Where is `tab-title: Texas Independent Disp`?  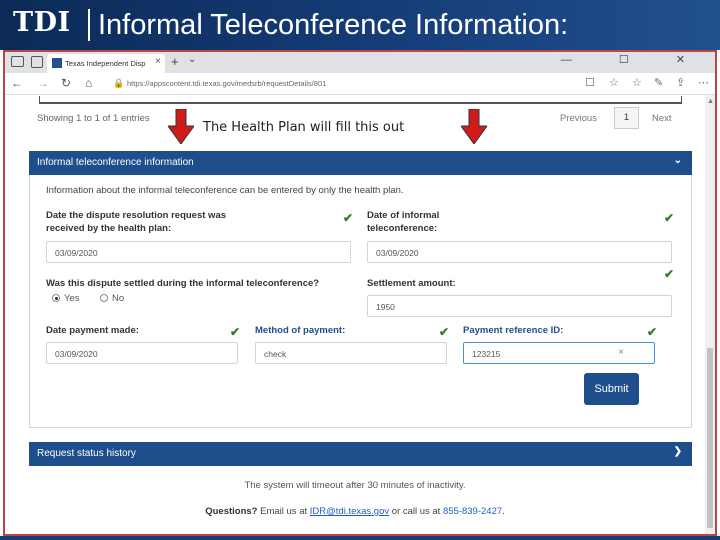 tab-title: Texas Independent Disp is located at coordinates (105, 63).